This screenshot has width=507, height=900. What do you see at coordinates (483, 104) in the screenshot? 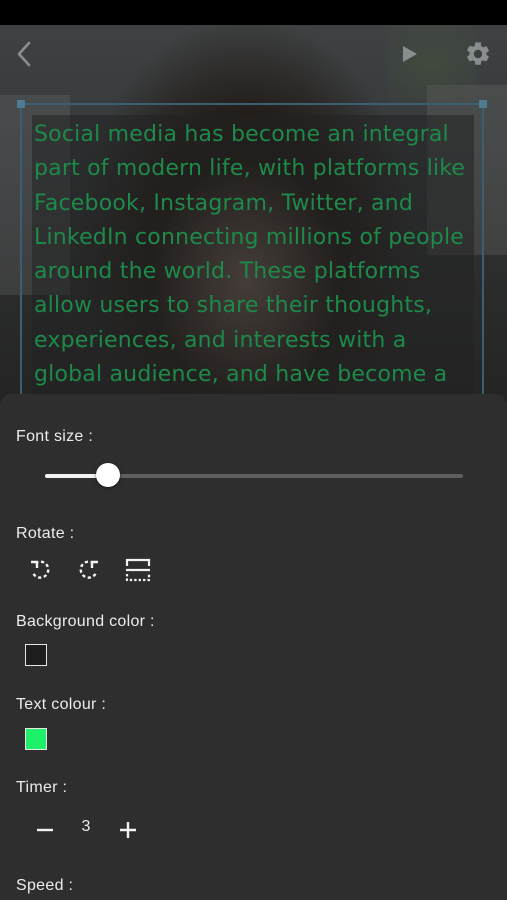
I see `resize-handle-top-right` at bounding box center [483, 104].